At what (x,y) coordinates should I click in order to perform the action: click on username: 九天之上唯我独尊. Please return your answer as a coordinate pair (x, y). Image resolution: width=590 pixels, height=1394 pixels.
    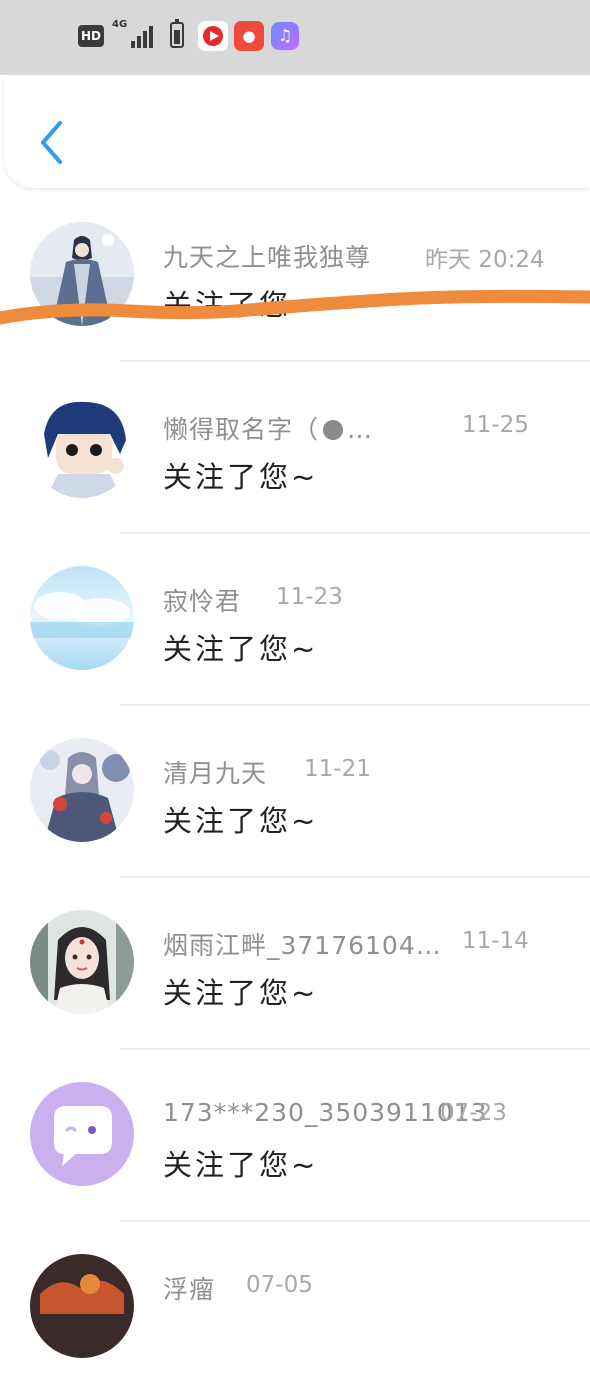
    Looking at the image, I should click on (267, 257).